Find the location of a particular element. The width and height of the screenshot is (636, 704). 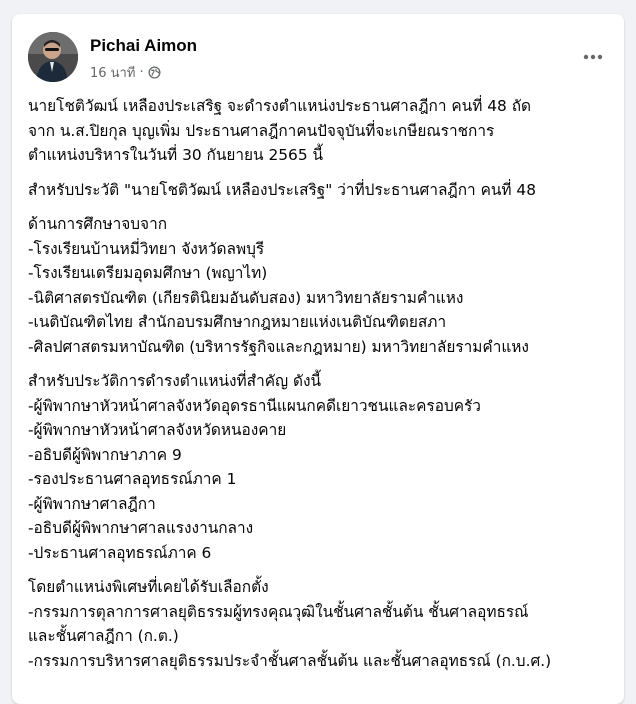

avatar-image is located at coordinates (53, 57).